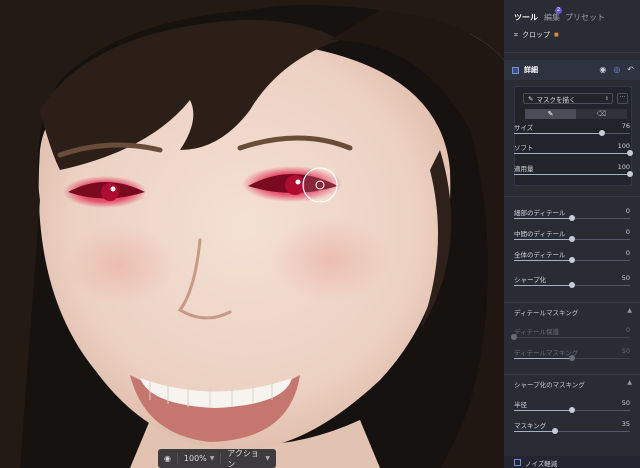 The image size is (640, 468). What do you see at coordinates (550, 114) in the screenshot?
I see `brush-icon: ✎` at bounding box center [550, 114].